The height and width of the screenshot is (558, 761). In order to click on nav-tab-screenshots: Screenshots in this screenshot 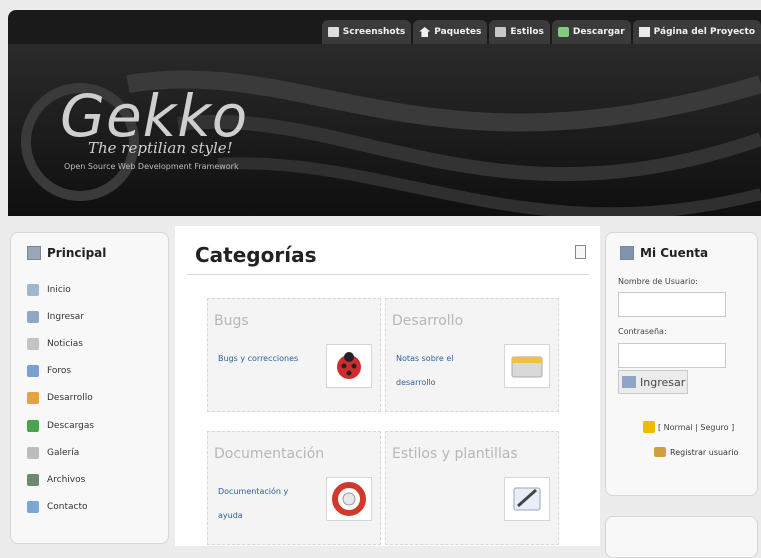, I will do `click(366, 32)`.